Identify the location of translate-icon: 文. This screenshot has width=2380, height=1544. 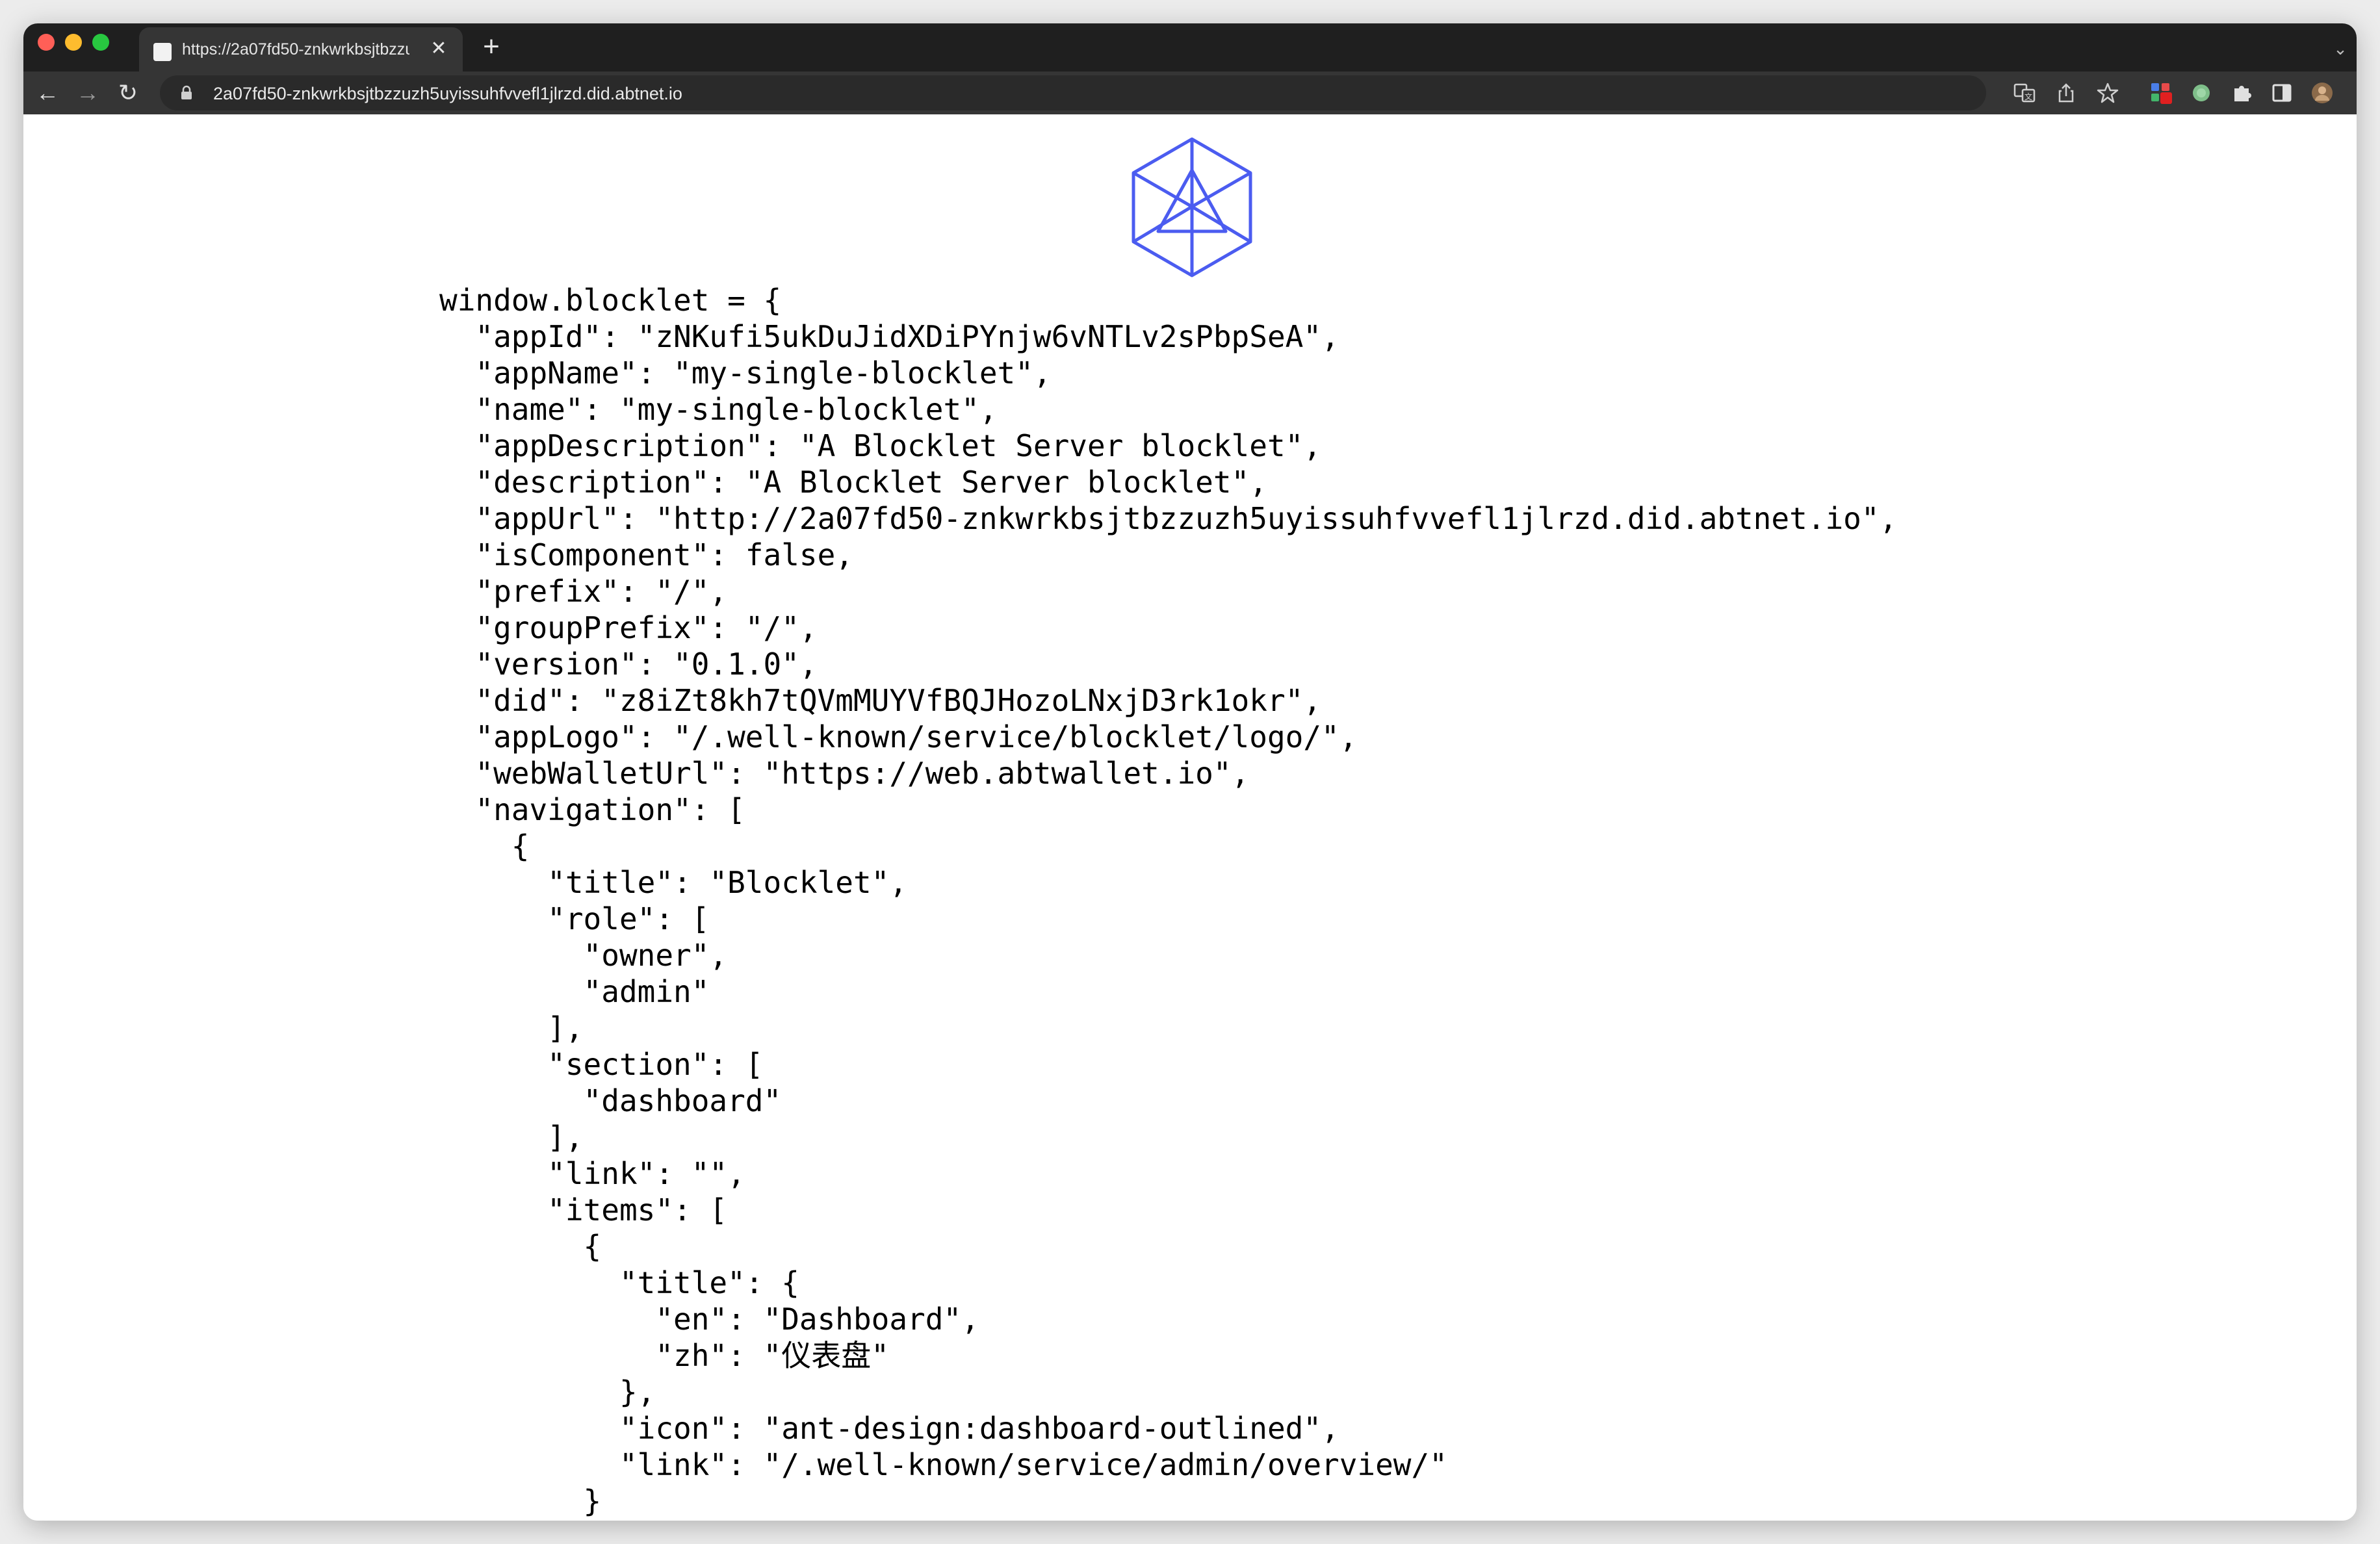
(2025, 93).